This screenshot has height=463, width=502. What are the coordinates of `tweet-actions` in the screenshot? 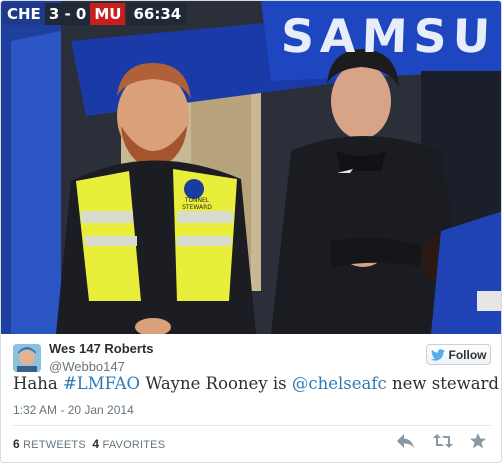 It's located at (442, 441).